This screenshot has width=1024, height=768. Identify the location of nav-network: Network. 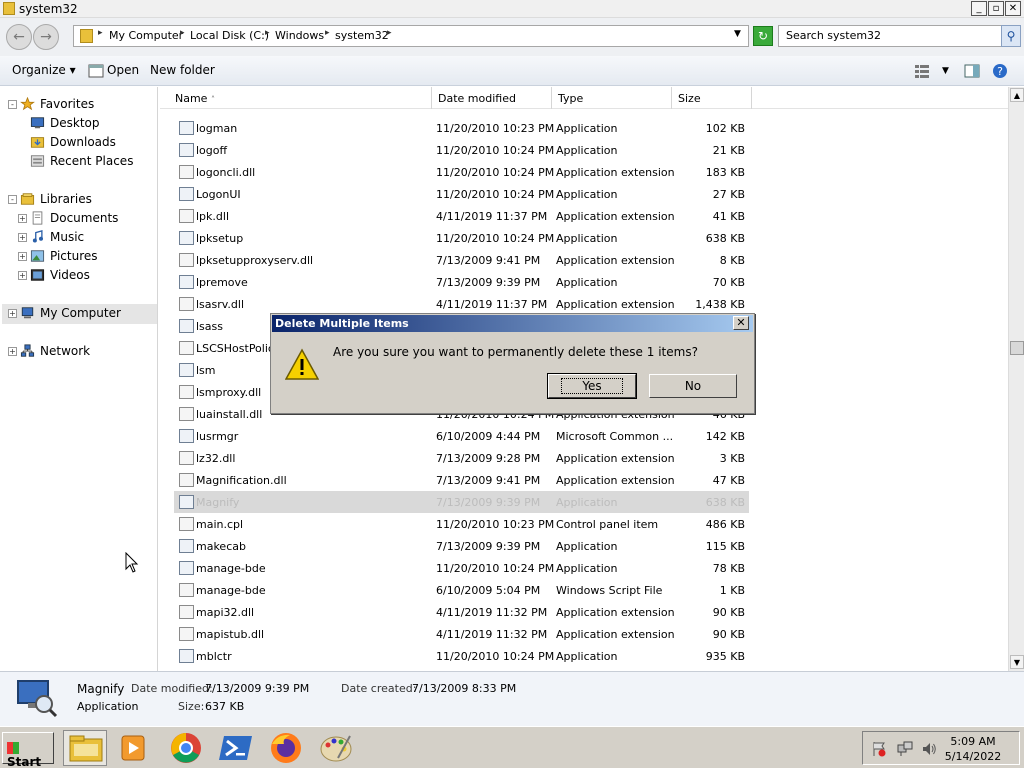
(85, 352).